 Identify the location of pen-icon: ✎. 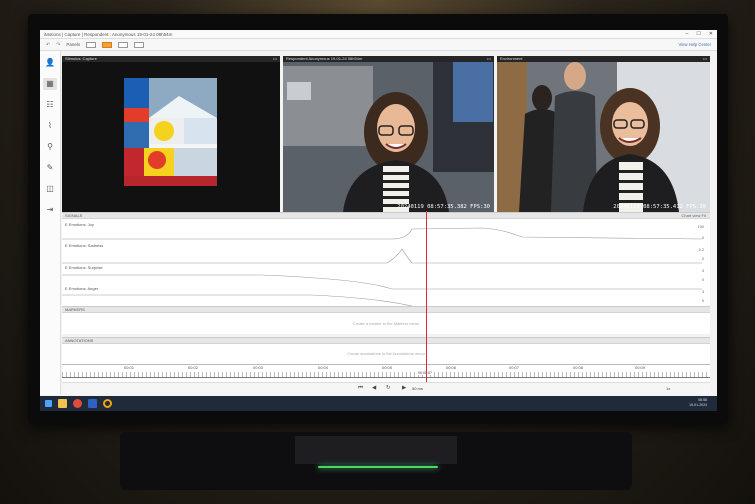
(50, 168).